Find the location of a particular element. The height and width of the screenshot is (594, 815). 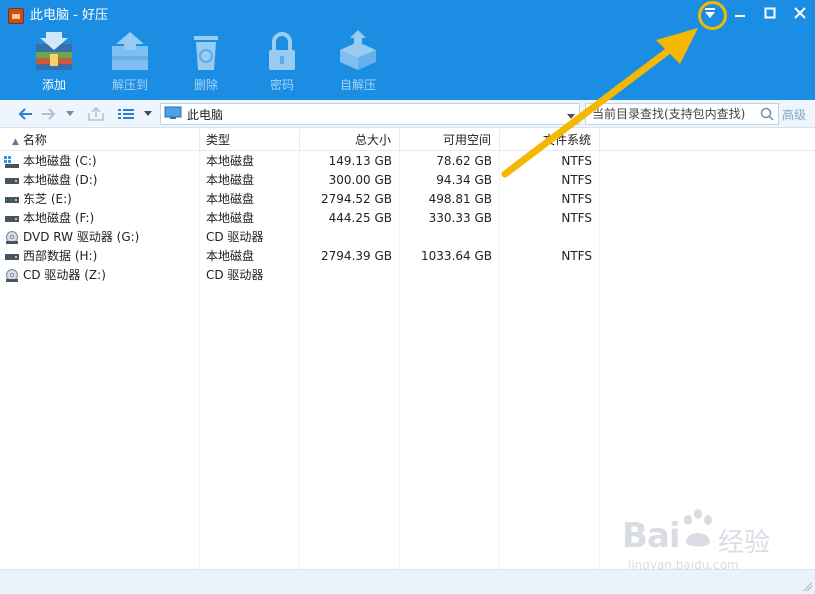

paw-logo-icon is located at coordinates (698, 528).